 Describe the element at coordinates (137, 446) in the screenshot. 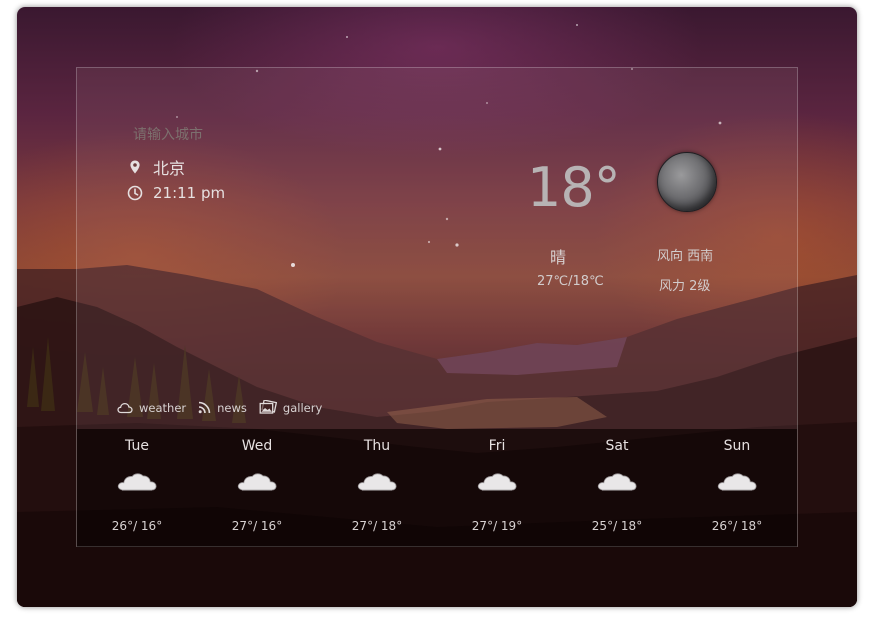

I see `forecast-day-name: Tue` at that location.